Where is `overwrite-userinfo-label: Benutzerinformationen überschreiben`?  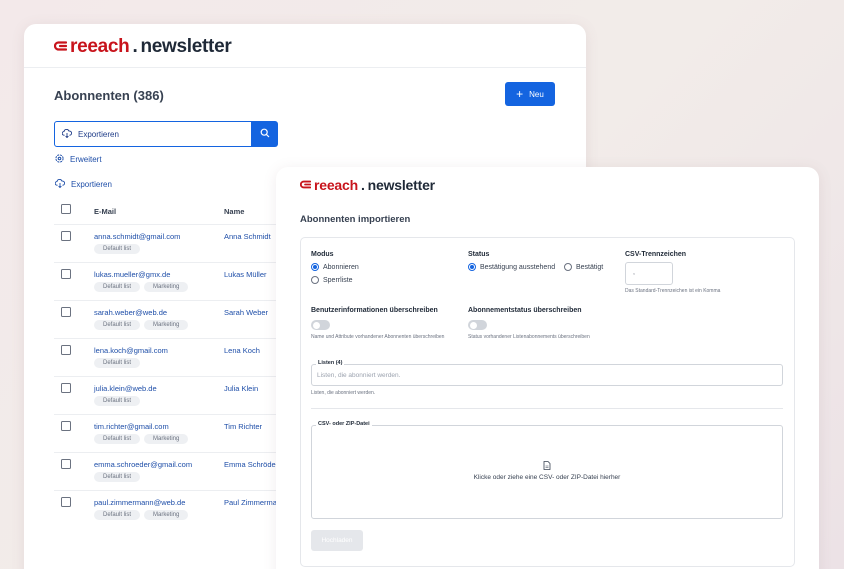 overwrite-userinfo-label: Benutzerinformationen überschreiben is located at coordinates (374, 310).